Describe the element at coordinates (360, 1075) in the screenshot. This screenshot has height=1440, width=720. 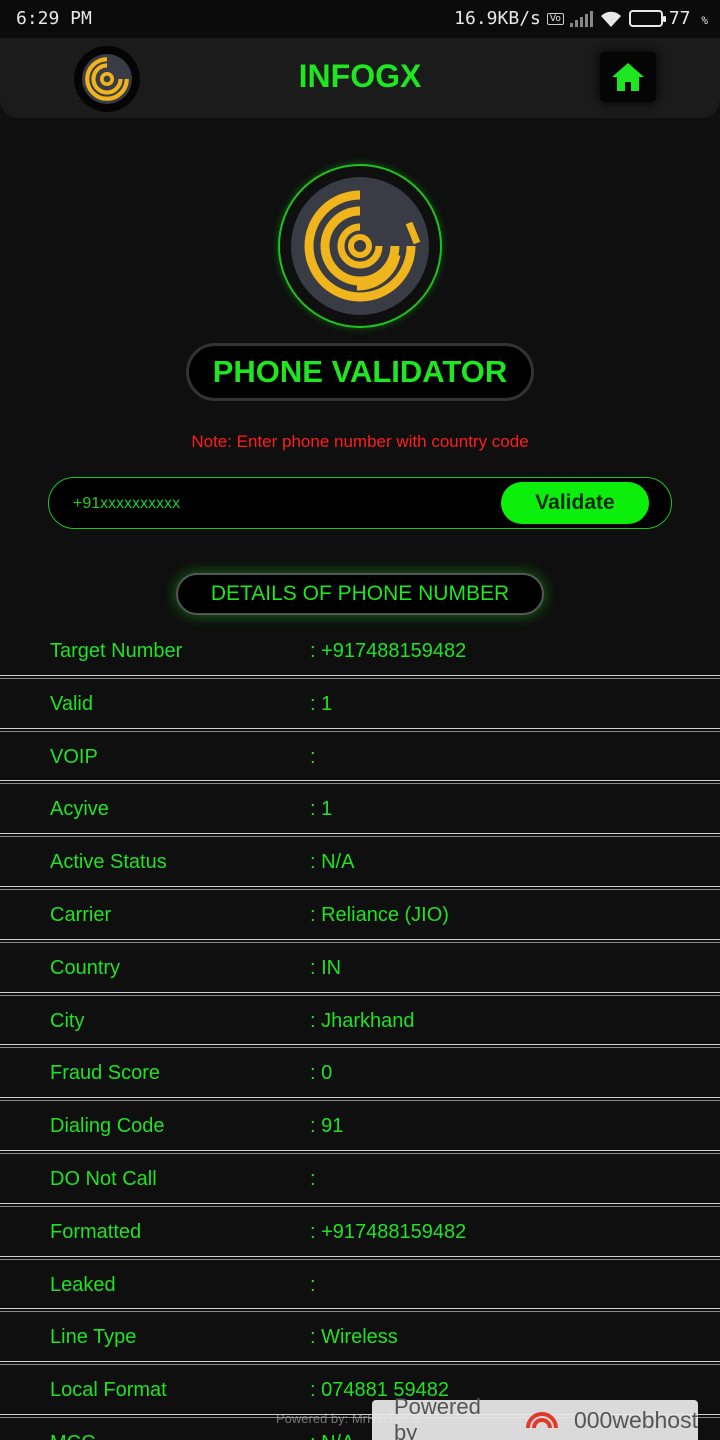
I see `detail-row: Fraud Score : 0` at that location.